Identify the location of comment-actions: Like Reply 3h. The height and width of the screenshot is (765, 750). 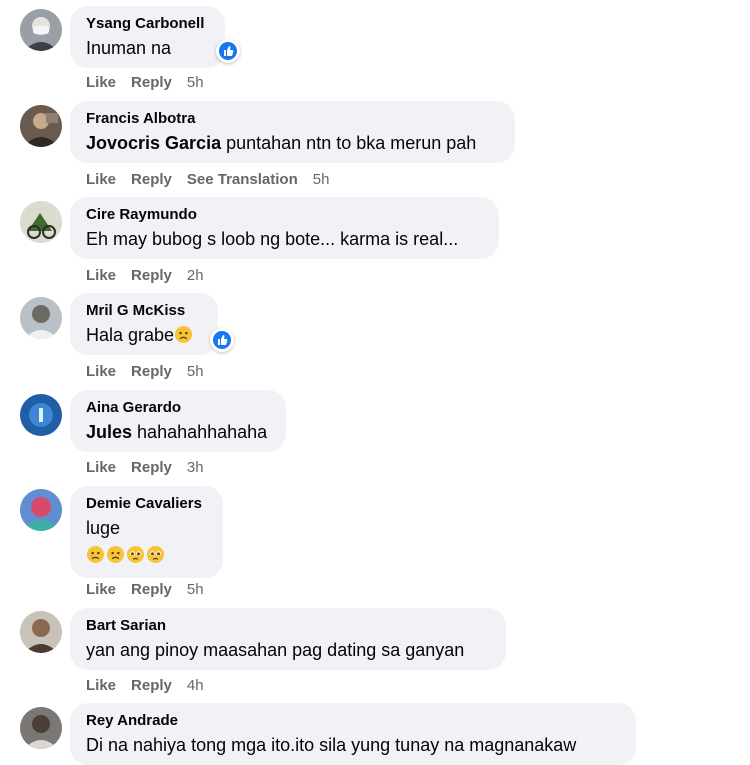
(152, 468).